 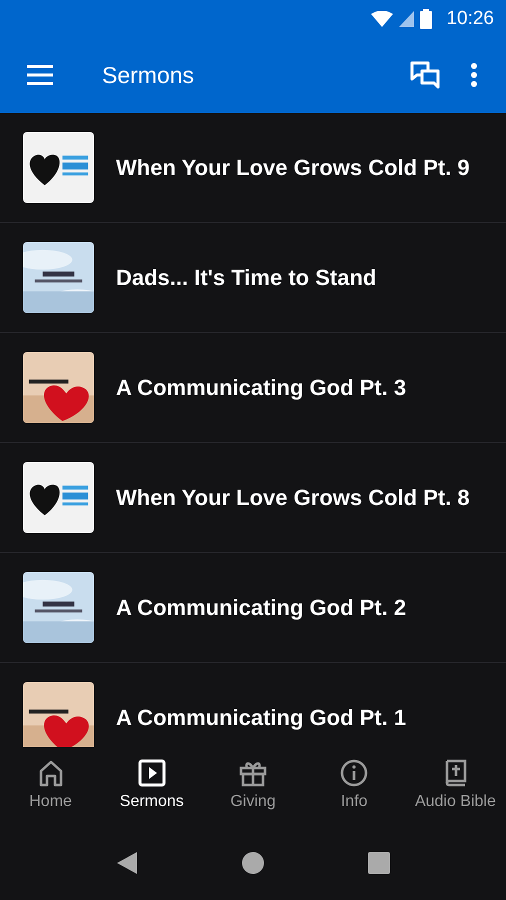 What do you see at coordinates (127, 862) in the screenshot?
I see `back-icon` at bounding box center [127, 862].